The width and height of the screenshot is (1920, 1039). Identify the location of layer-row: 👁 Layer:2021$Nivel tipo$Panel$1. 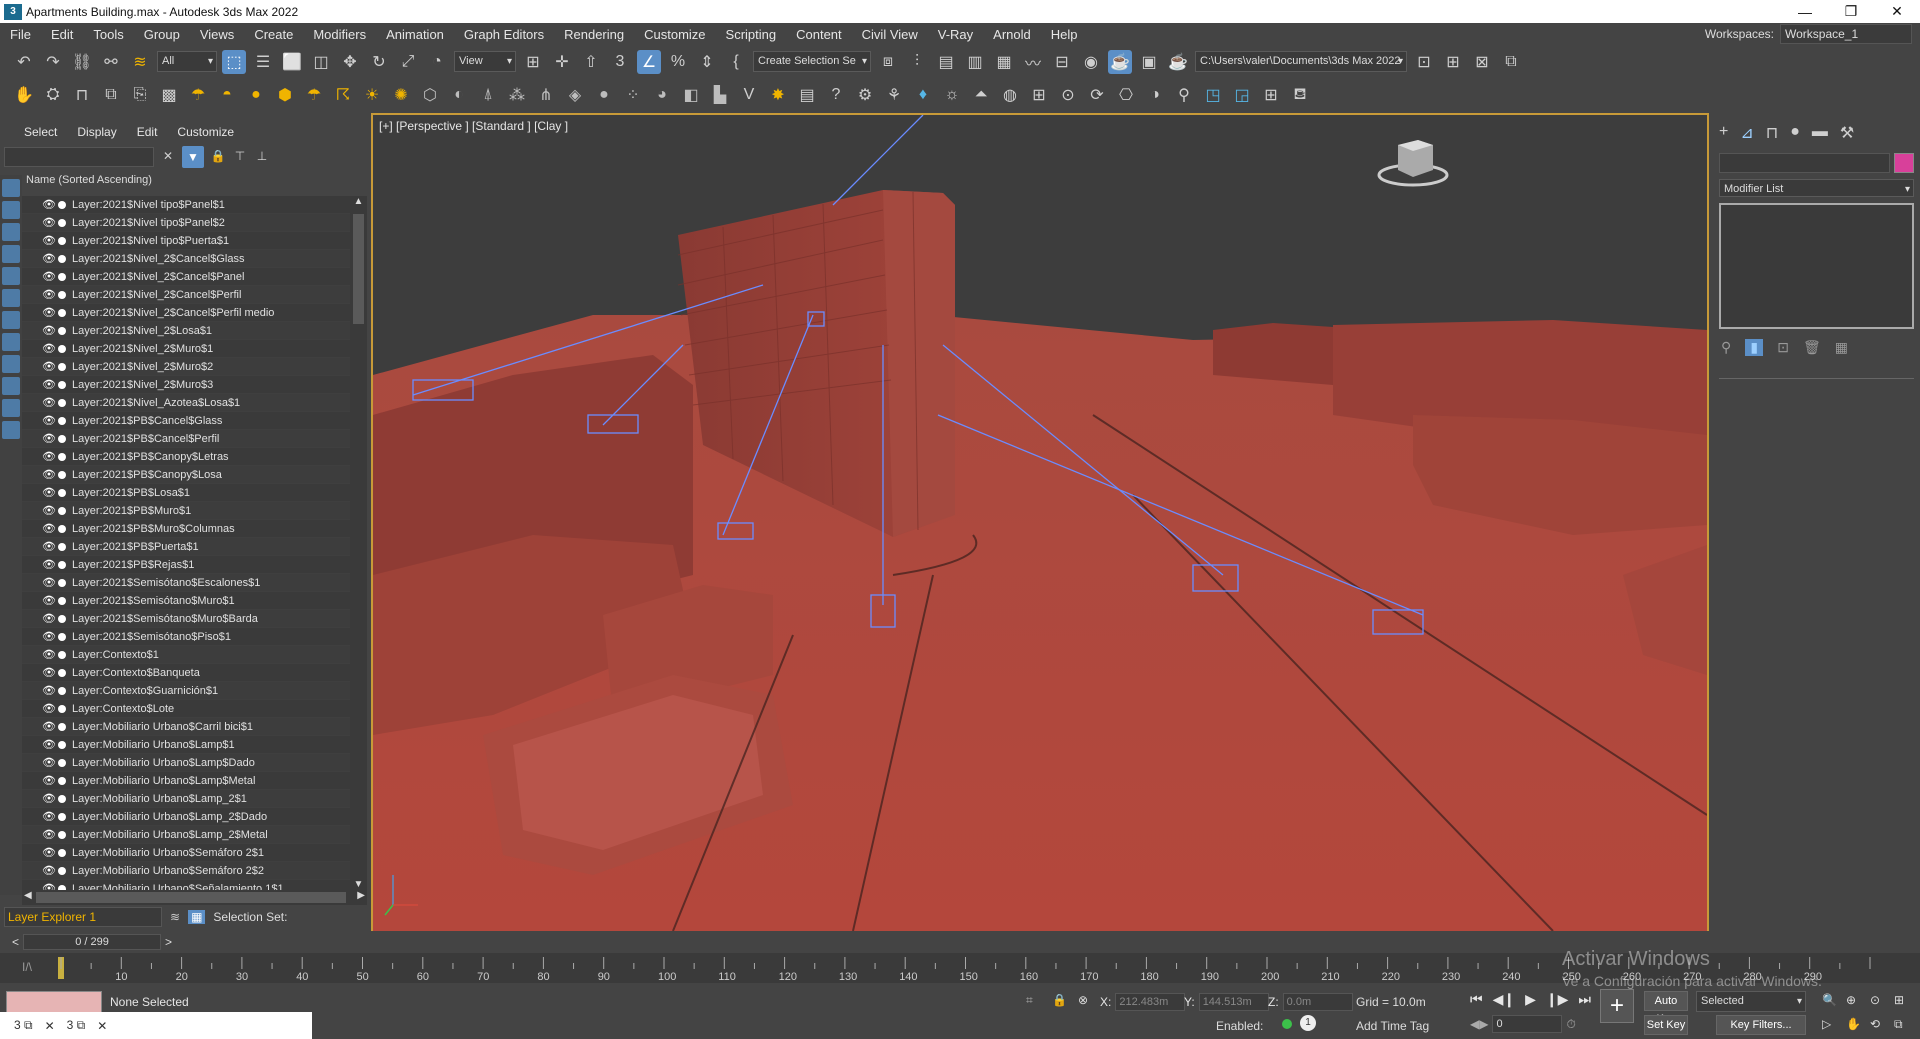
(186, 205).